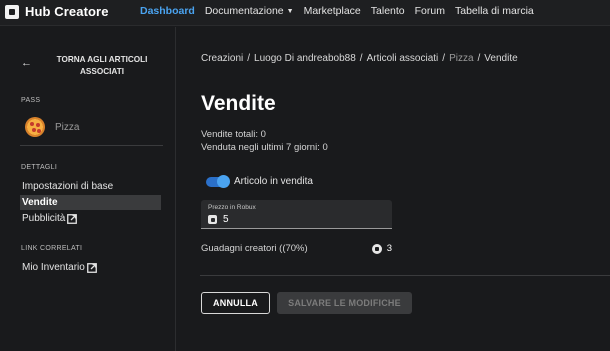  What do you see at coordinates (40, 202) in the screenshot?
I see `sidebar-item-label: Vendite` at bounding box center [40, 202].